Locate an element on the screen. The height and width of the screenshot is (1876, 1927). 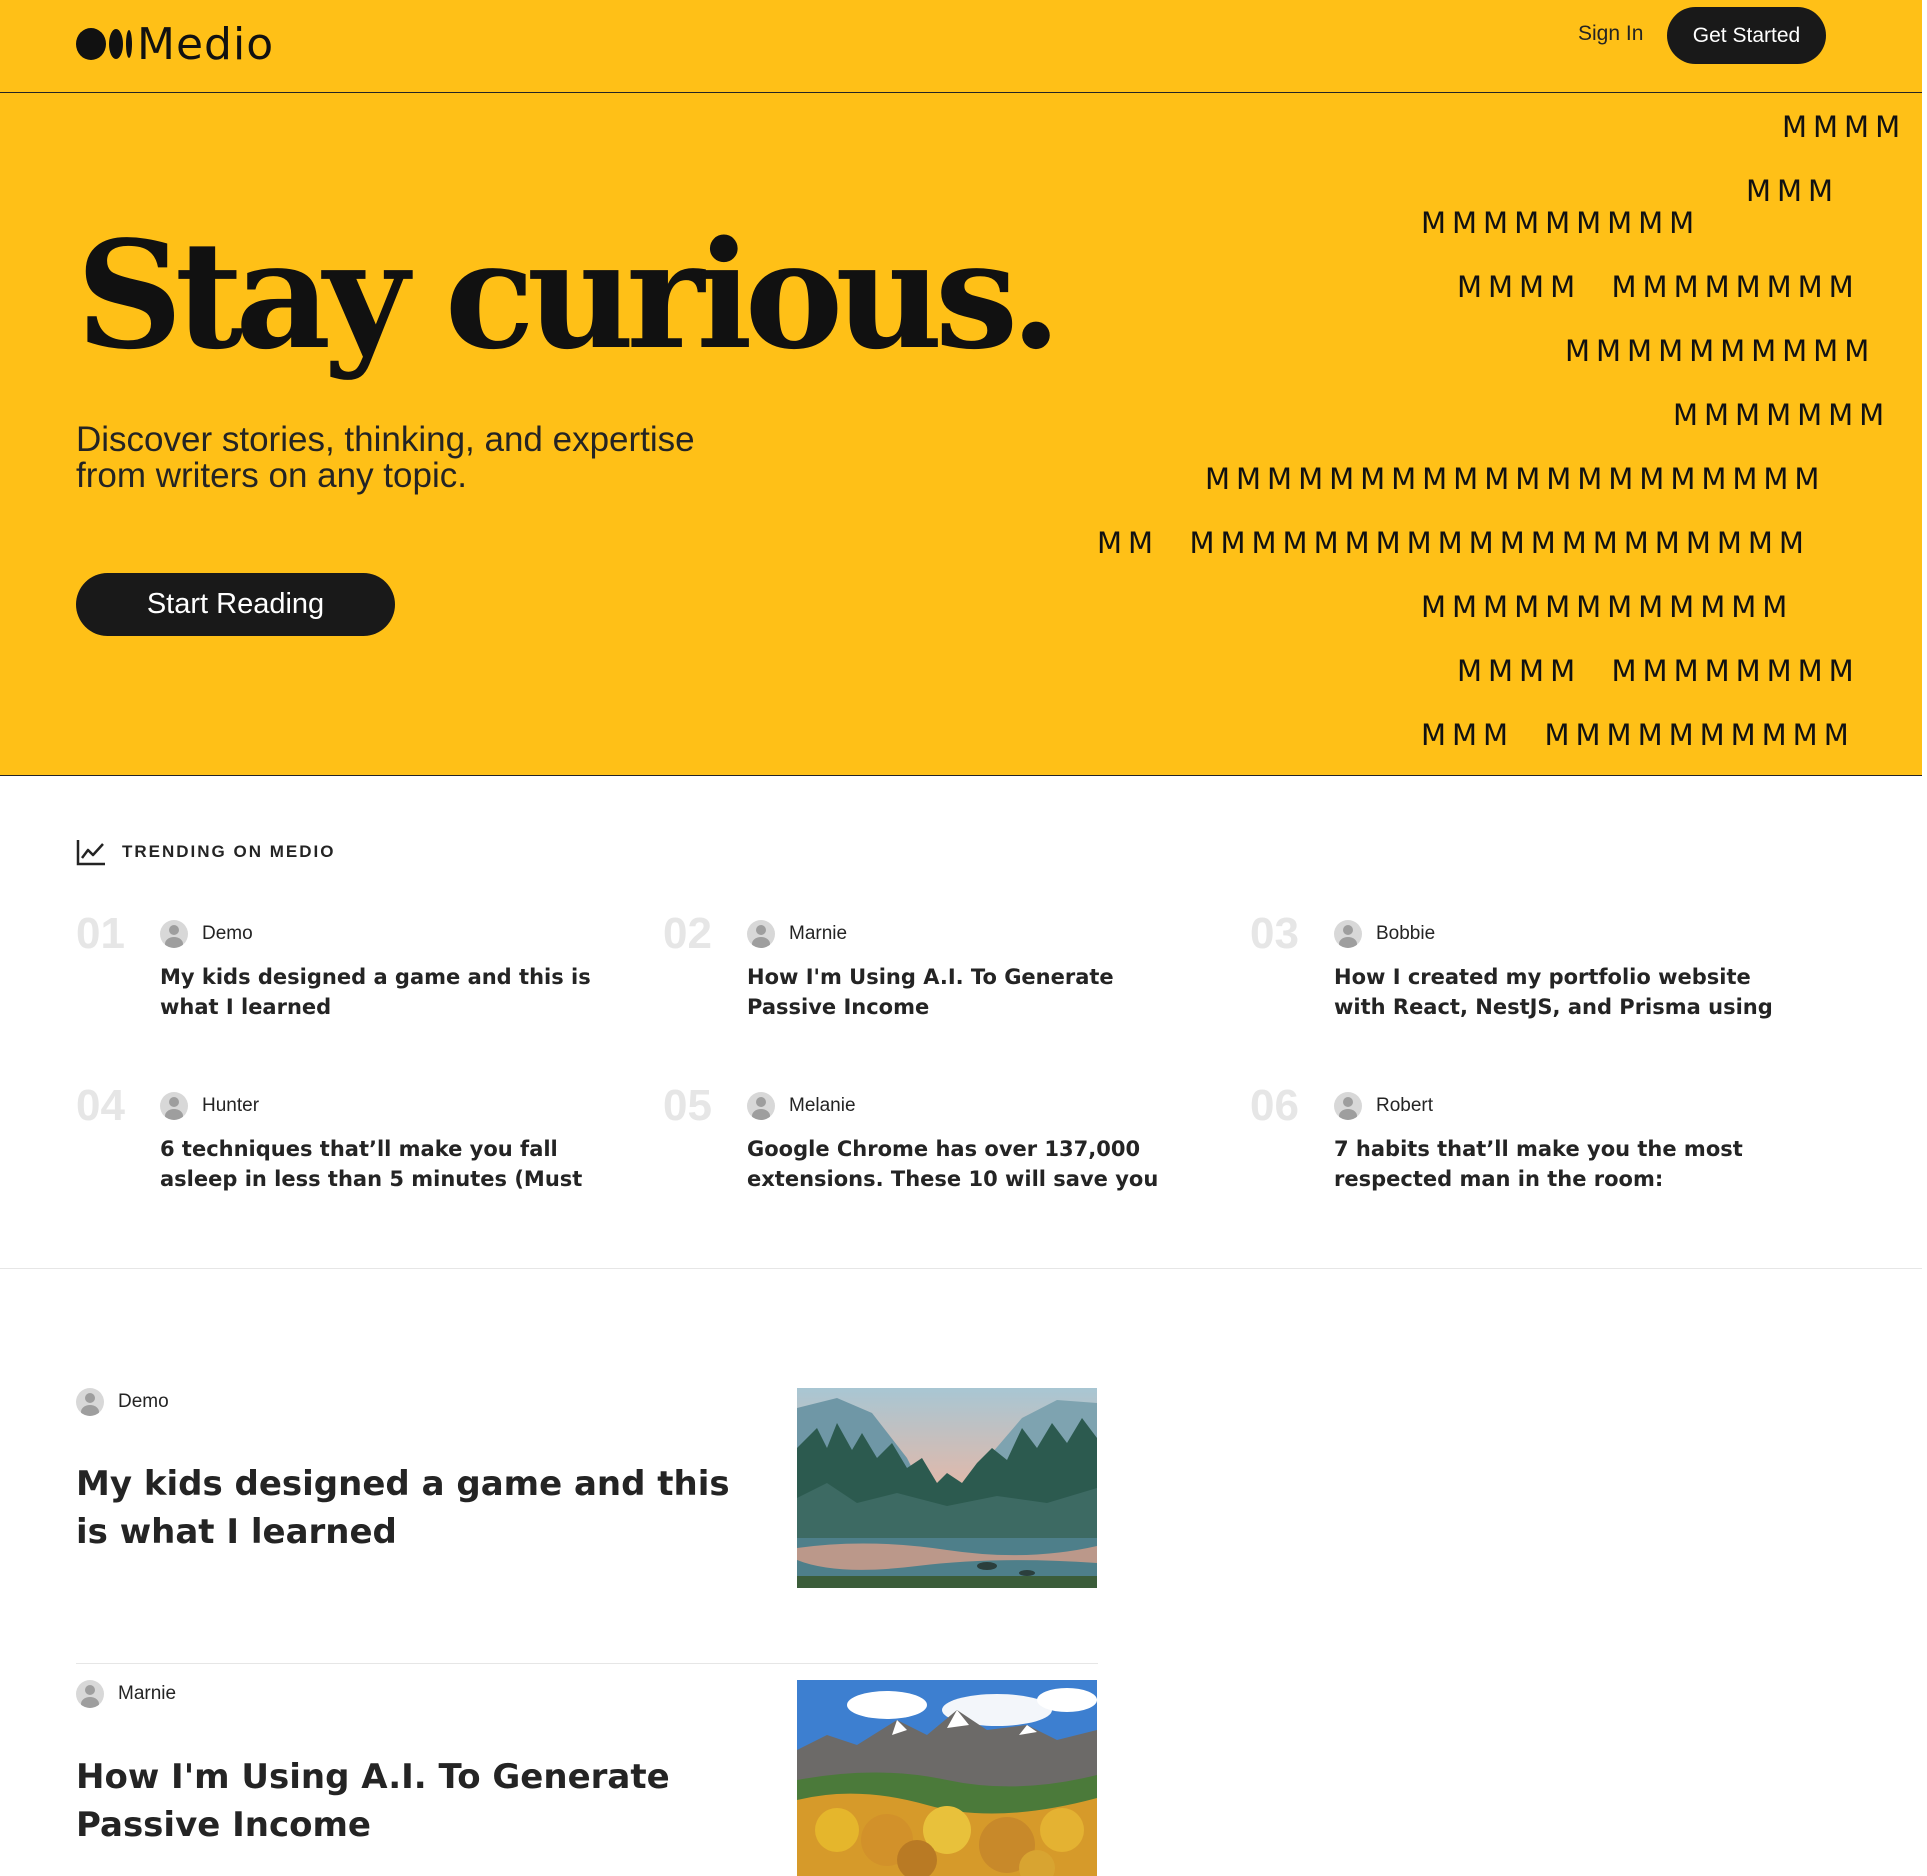
m-pattern-row: MMM MMMMMMMMMM is located at coordinates (1638, 735).